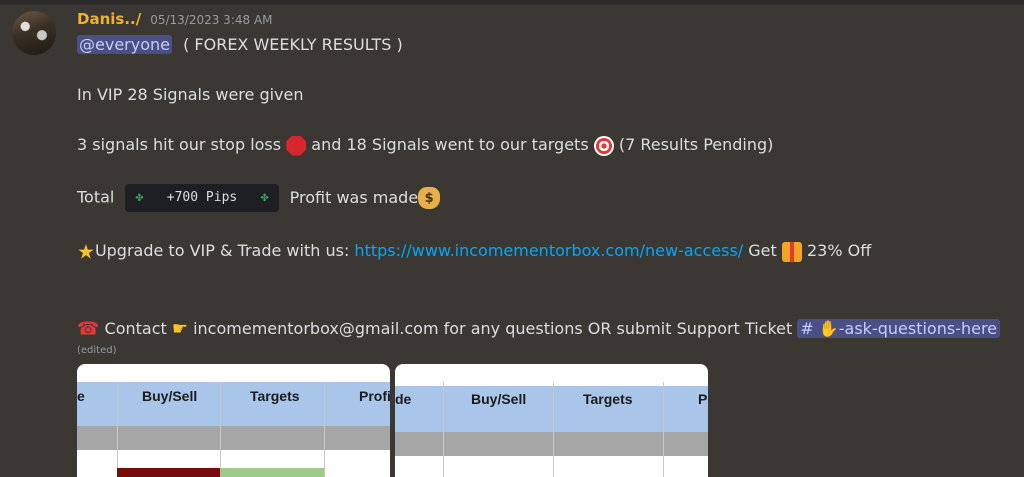  Describe the element at coordinates (88, 328) in the screenshot. I see `telephone-icon: ☎` at that location.